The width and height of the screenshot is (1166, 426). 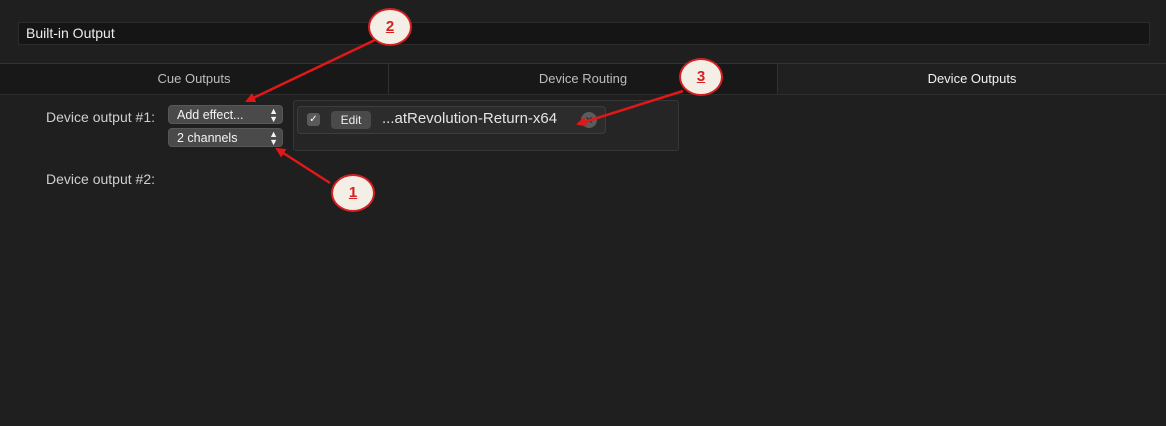 What do you see at coordinates (464, 111) in the screenshot?
I see `annotation-arrows` at bounding box center [464, 111].